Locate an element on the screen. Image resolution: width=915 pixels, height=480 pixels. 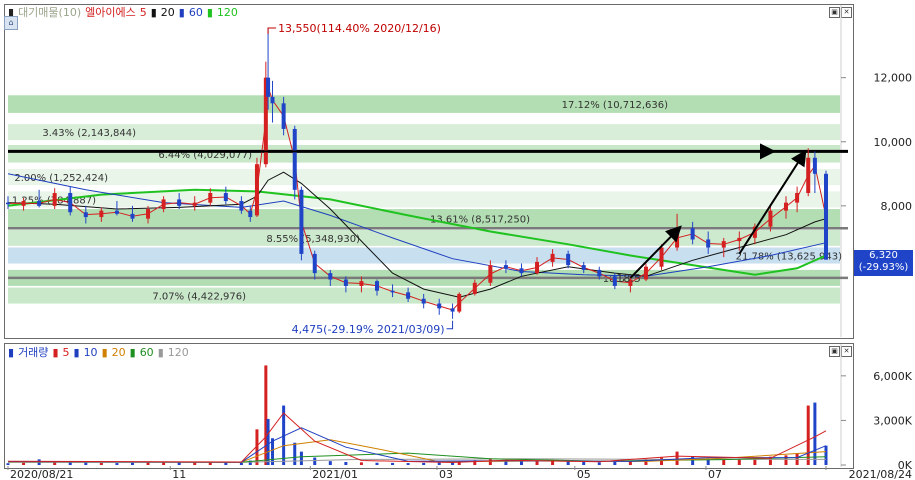
annotation-low-pointer is located at coordinates (450, 325).